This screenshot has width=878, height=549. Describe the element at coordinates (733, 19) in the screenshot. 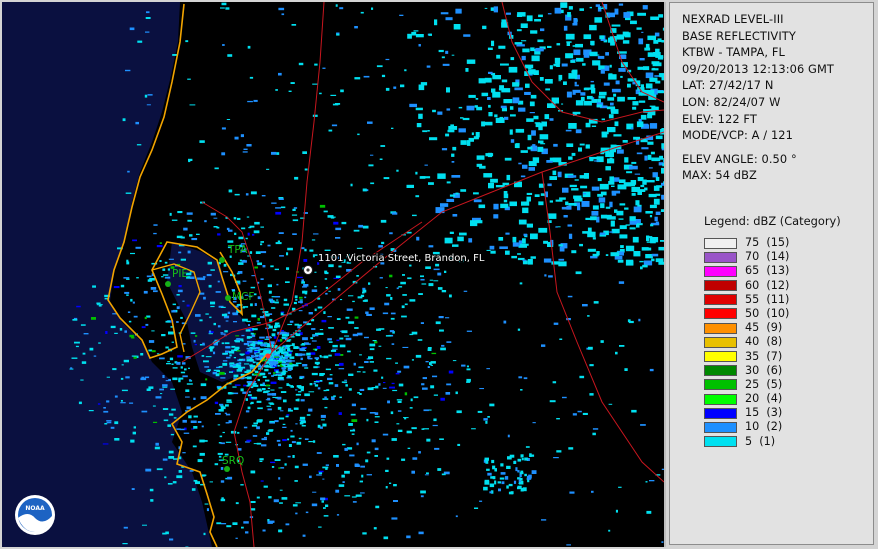

I see `info-product: NEXRAD LEVEL-III` at that location.